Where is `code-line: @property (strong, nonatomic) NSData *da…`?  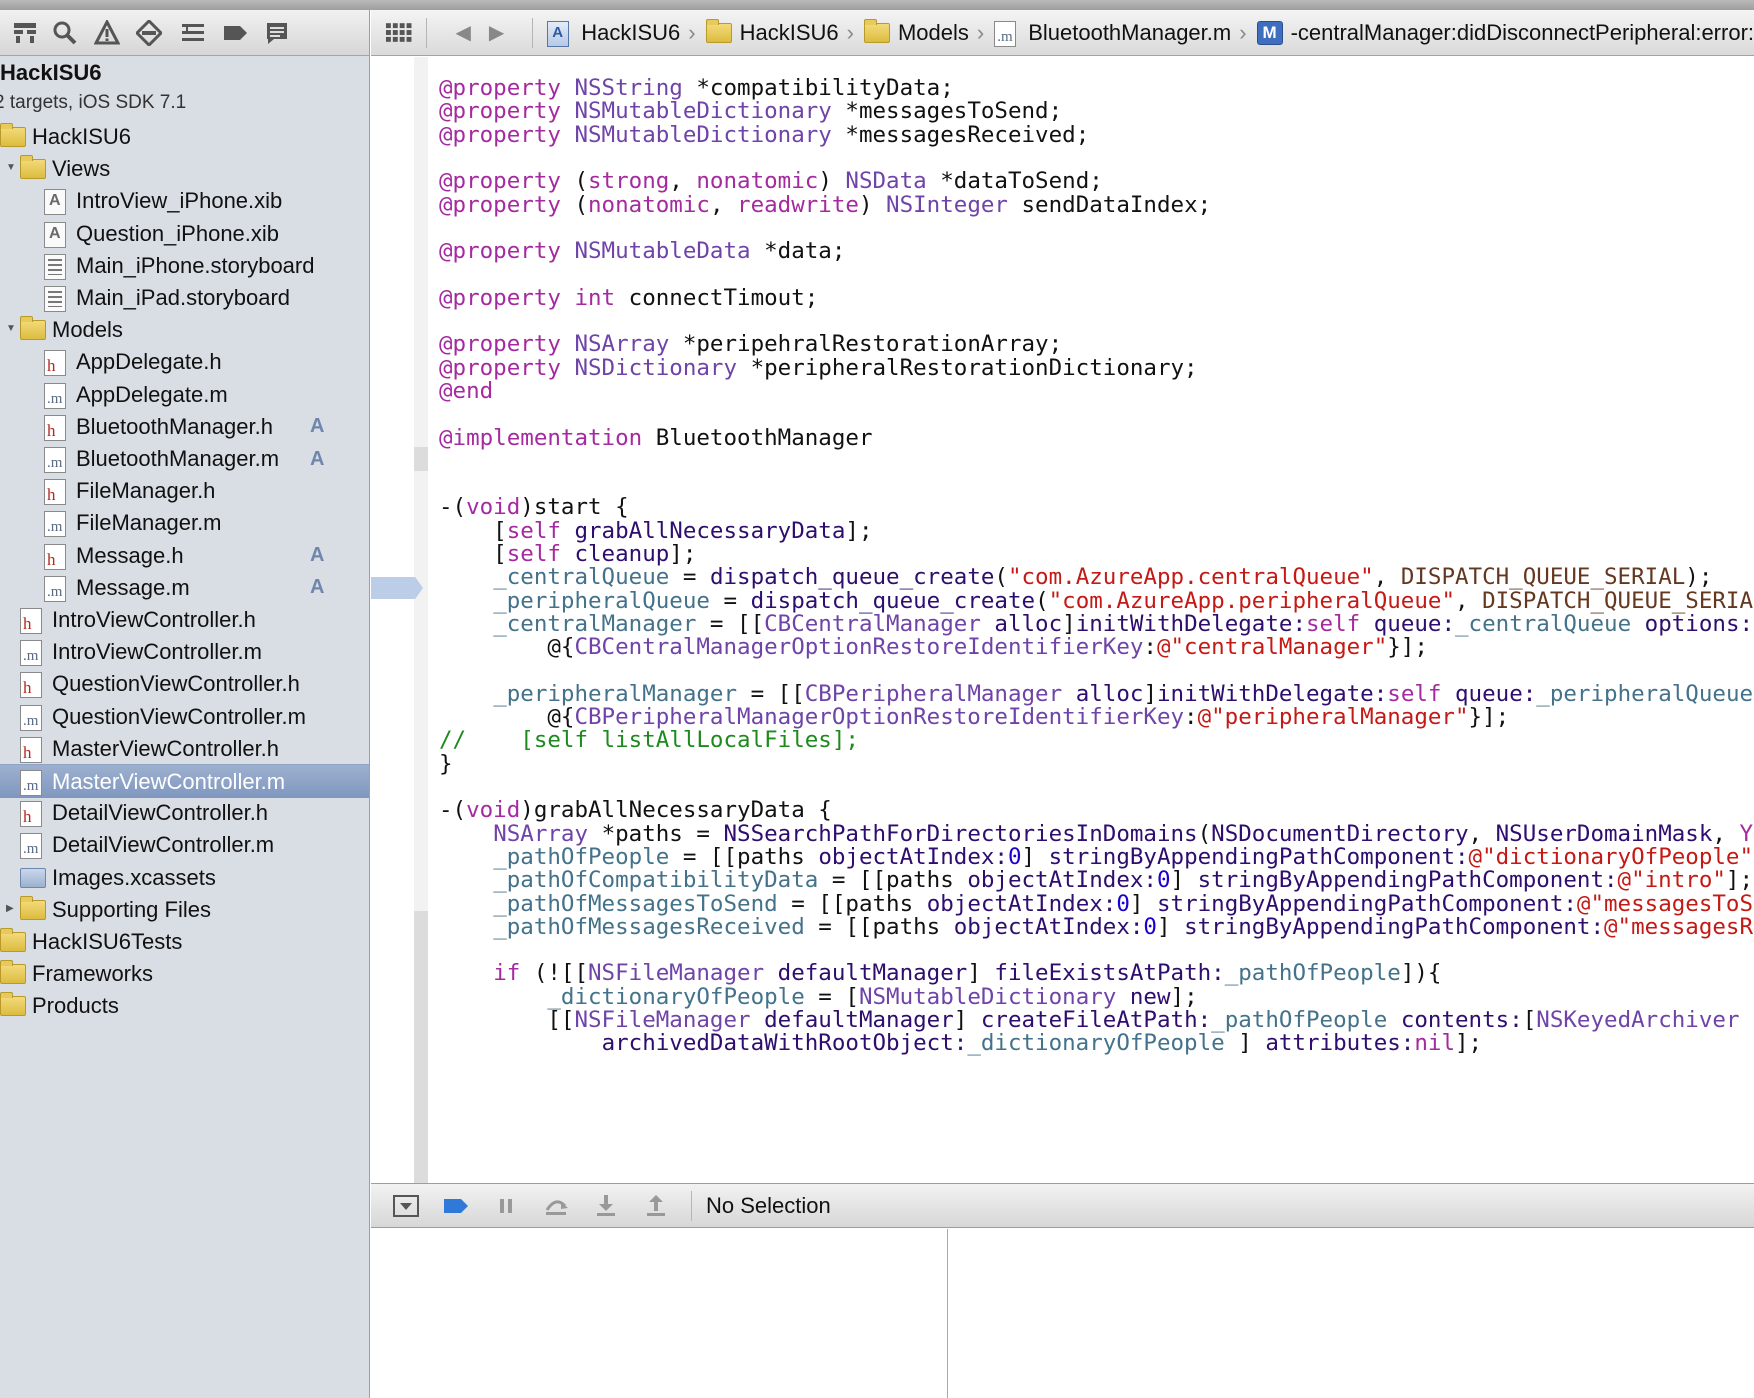 code-line: @property (strong, nonatomic) NSData *da… is located at coordinates (771, 181).